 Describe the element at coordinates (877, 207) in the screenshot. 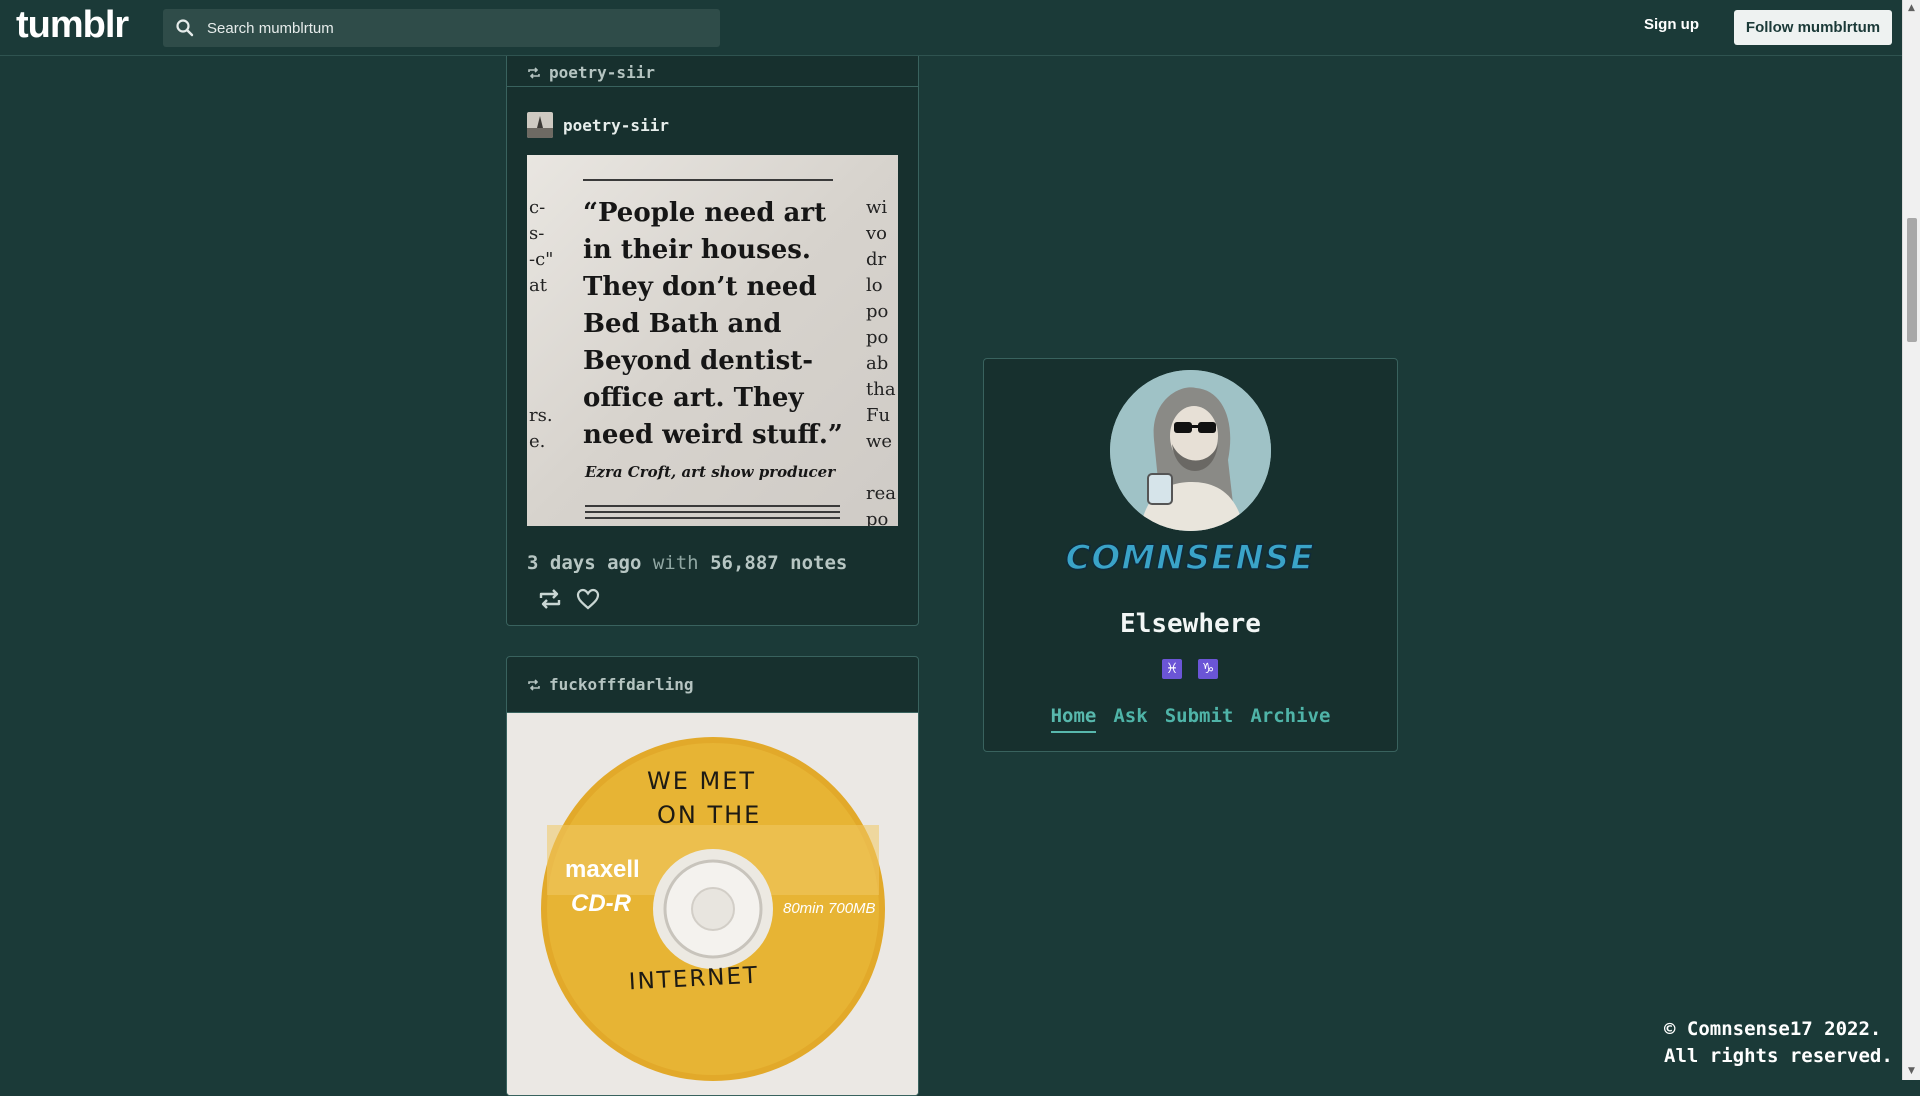

I see `side-text-fragment: wi` at that location.